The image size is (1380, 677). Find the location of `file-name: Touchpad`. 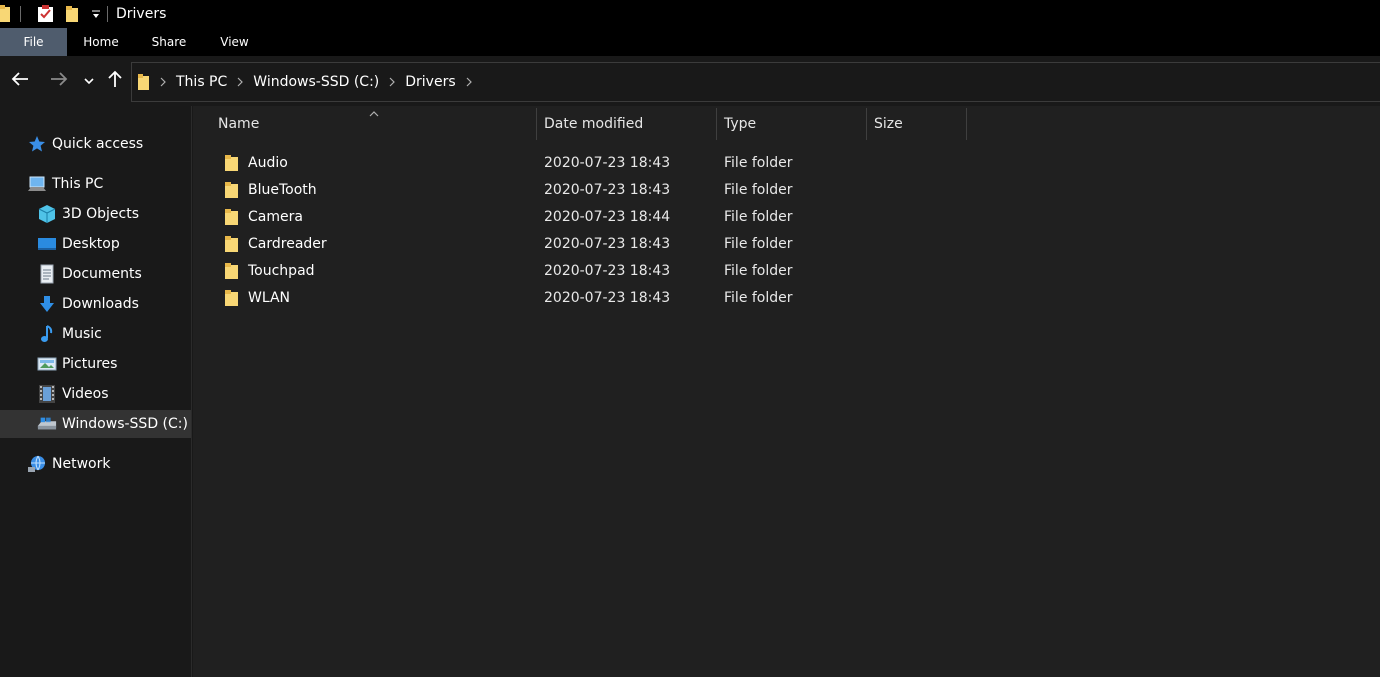

file-name: Touchpad is located at coordinates (281, 270).